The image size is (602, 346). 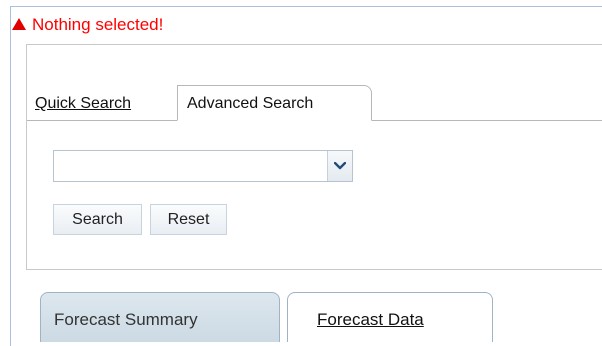 I want to click on reset-button: Reset, so click(x=188, y=219).